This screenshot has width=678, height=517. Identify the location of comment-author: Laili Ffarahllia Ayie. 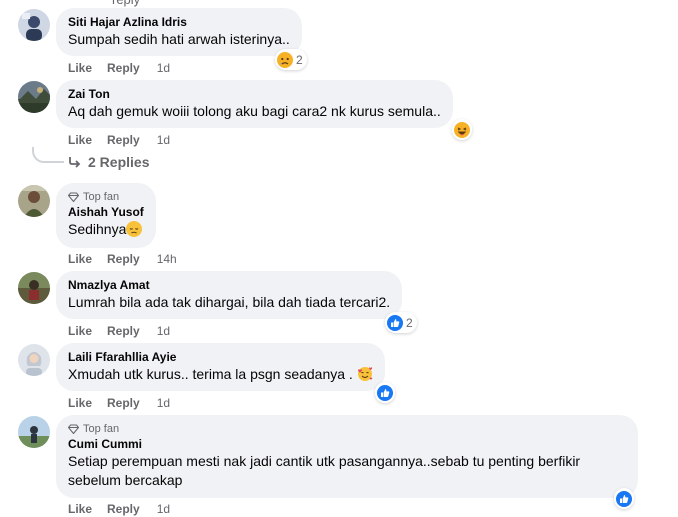
(220, 357).